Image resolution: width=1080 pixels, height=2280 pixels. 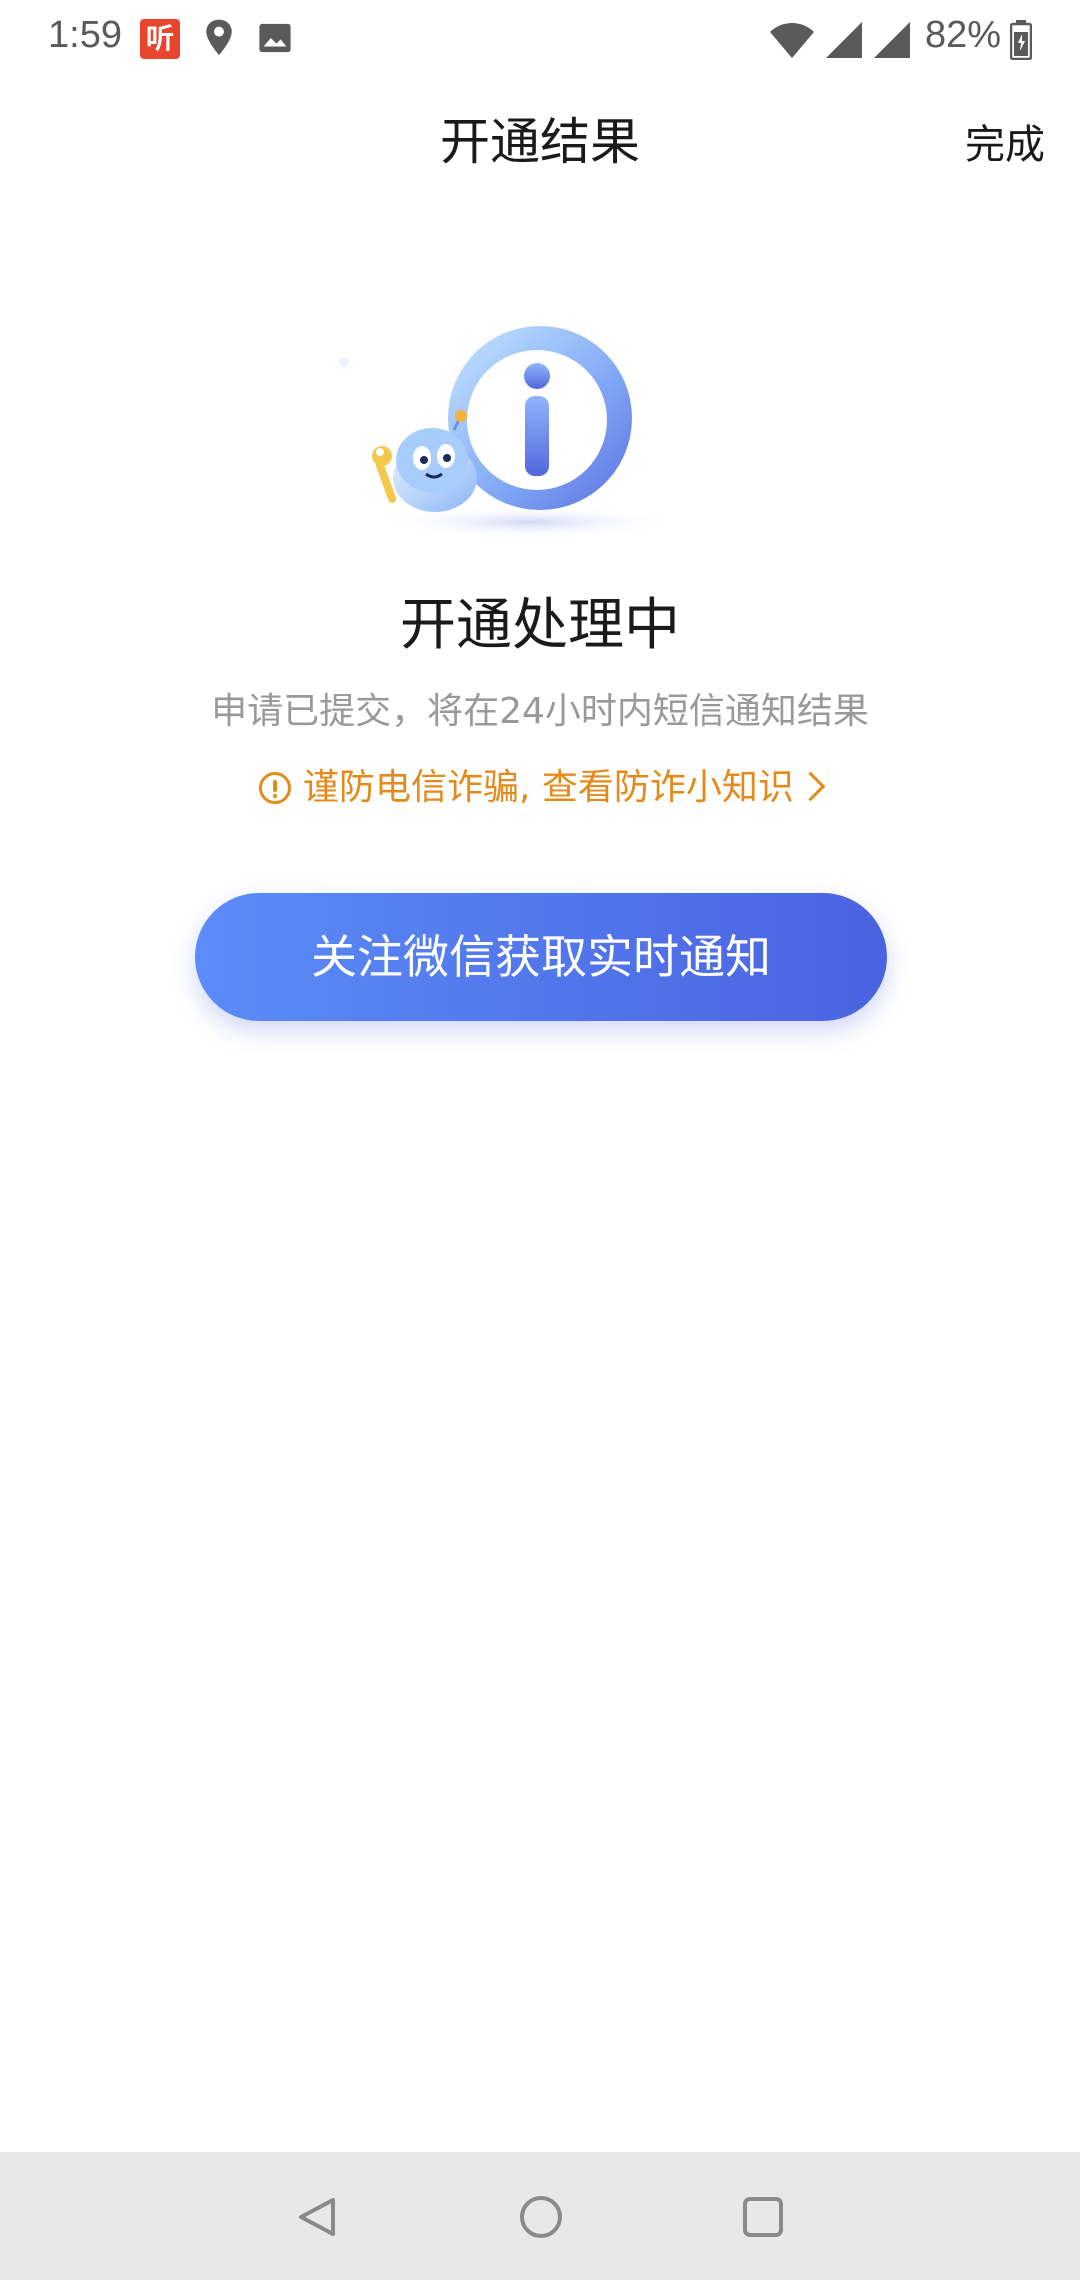 What do you see at coordinates (275, 40) in the screenshot?
I see `image-icon` at bounding box center [275, 40].